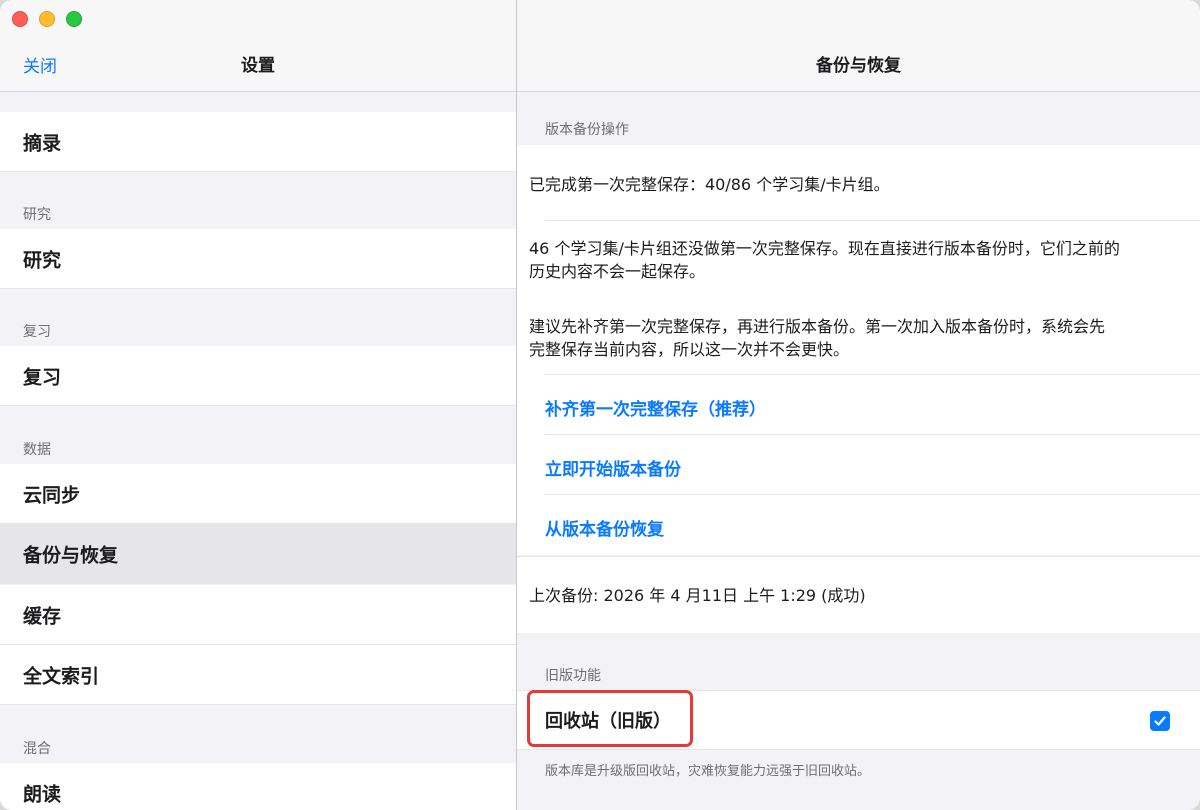 The width and height of the screenshot is (1200, 810). I want to click on checkmark-icon, so click(1160, 721).